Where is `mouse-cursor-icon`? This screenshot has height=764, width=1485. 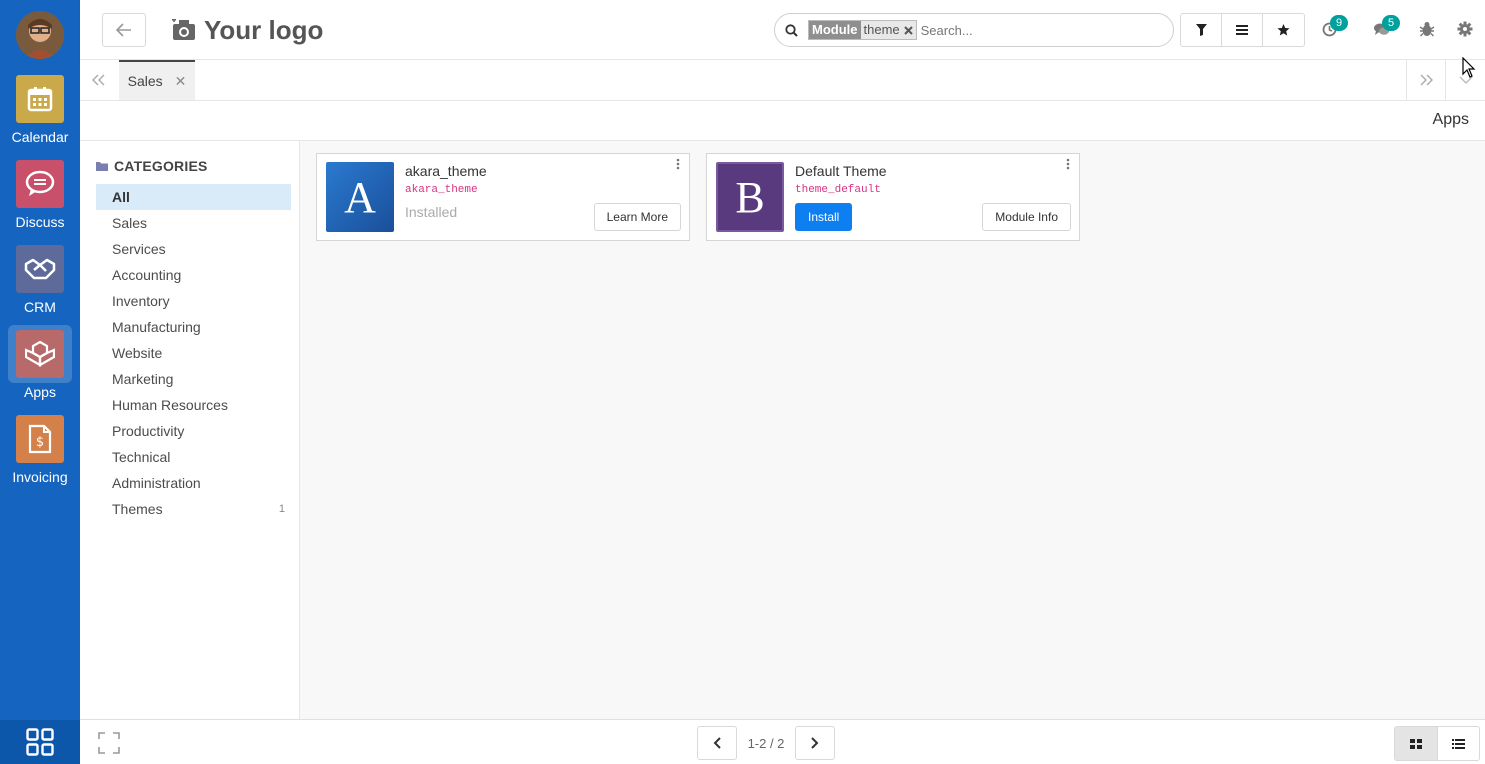
mouse-cursor-icon is located at coordinates (1469, 67).